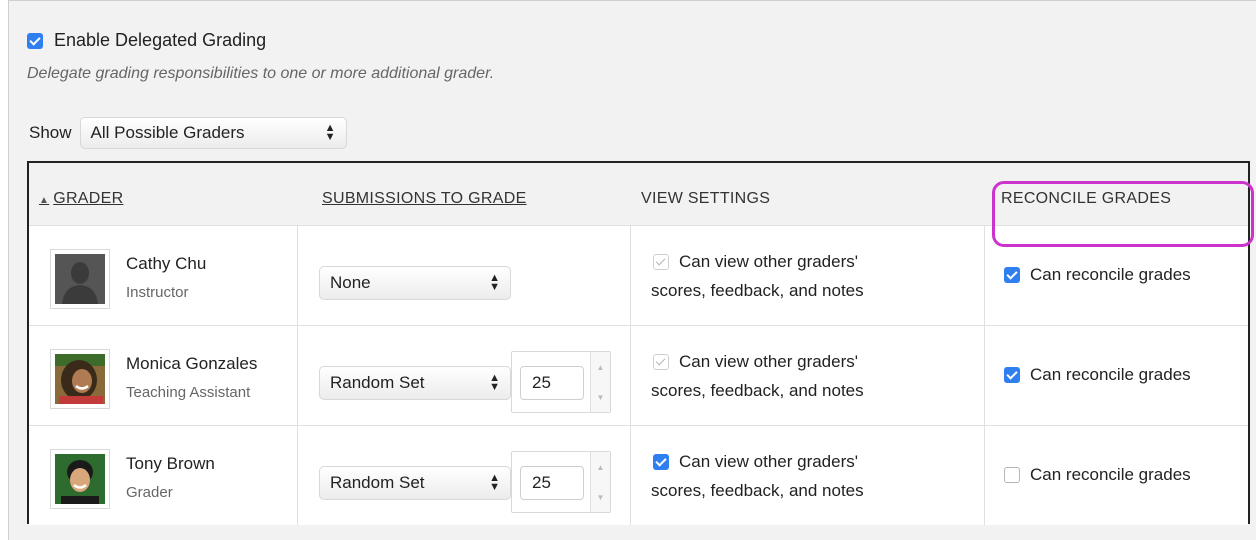  Describe the element at coordinates (35, 40) in the screenshot. I see `enable-delegated-grading-checkbox` at that location.